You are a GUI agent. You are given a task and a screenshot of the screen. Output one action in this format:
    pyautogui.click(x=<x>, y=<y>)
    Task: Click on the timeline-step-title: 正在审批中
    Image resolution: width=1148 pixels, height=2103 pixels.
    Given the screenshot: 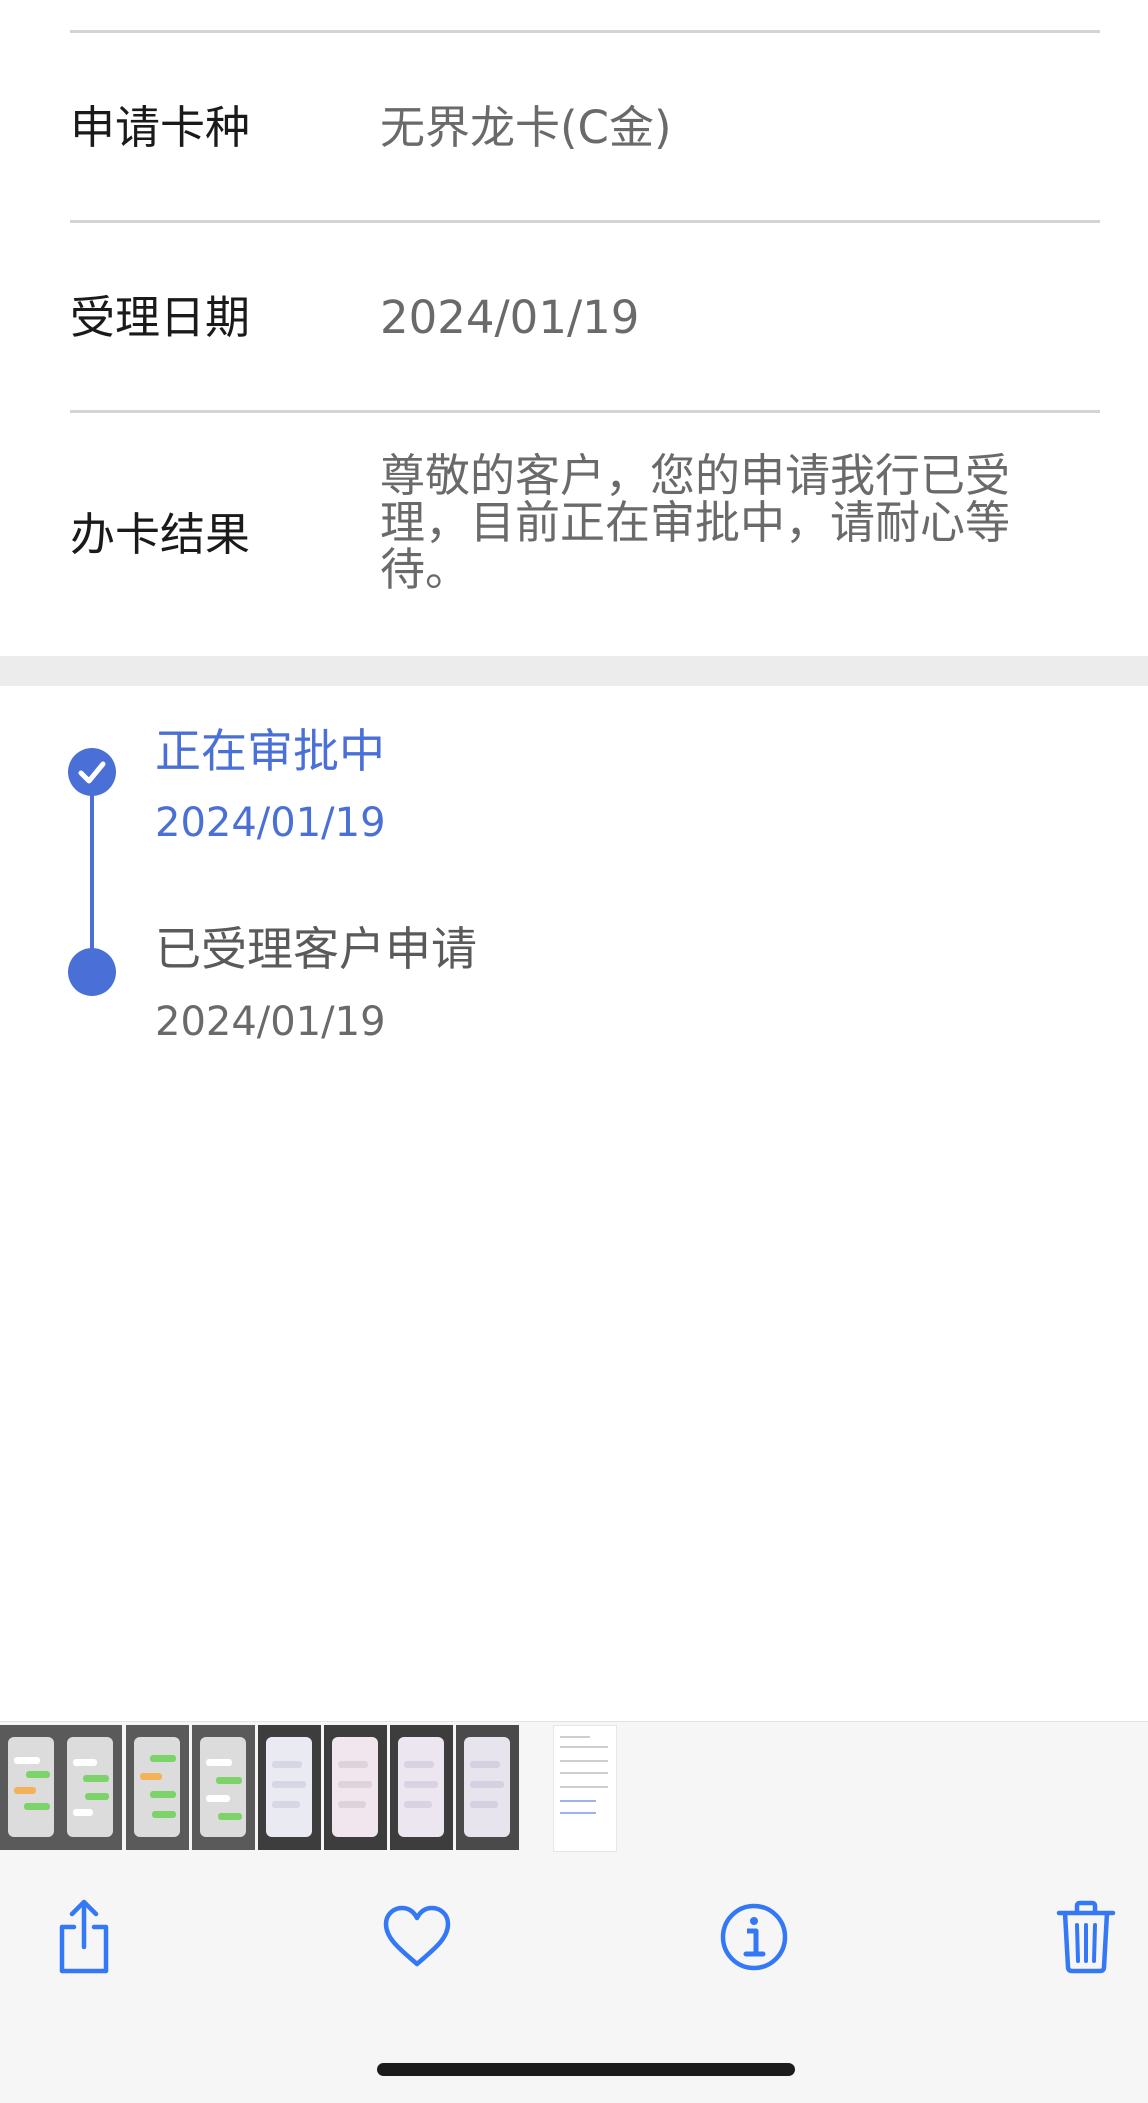 What is the action you would take?
    pyautogui.click(x=270, y=751)
    